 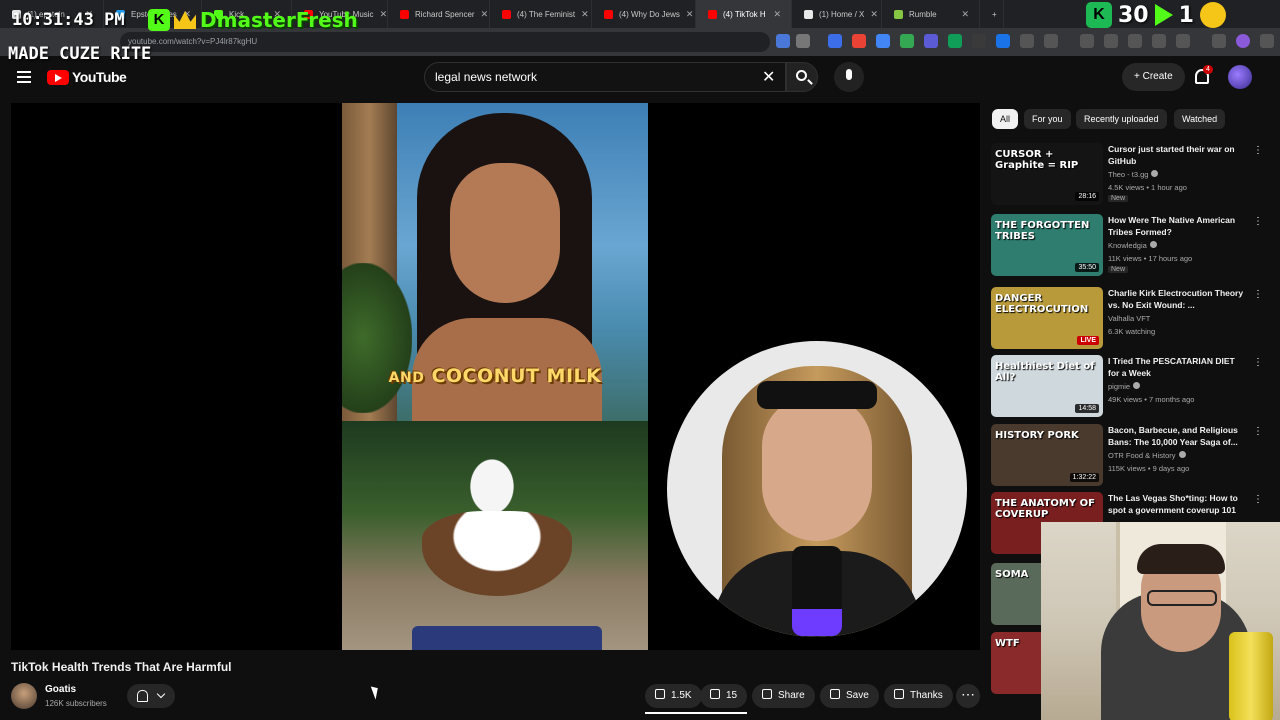 I want to click on browser-tab: (4) Why Do Jews ✕, so click(x=644, y=14).